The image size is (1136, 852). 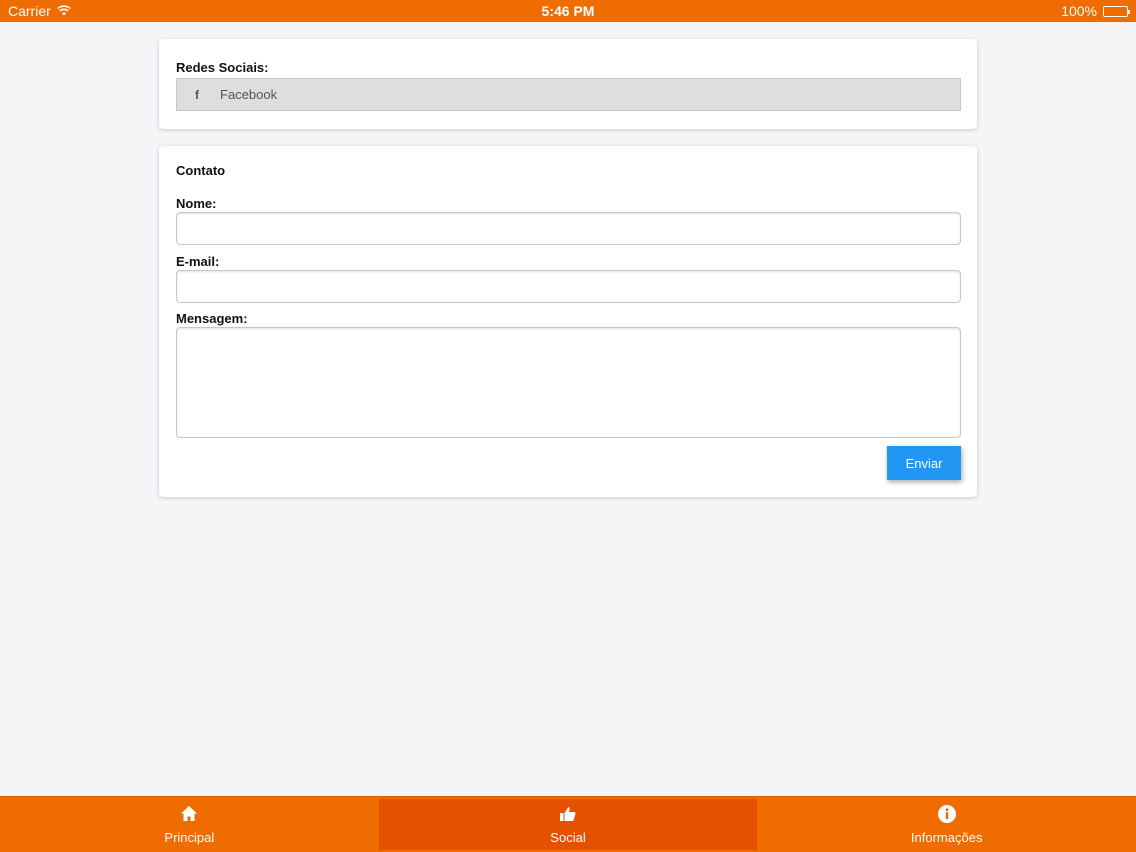 I want to click on clock: 5:46 PM, so click(x=568, y=11).